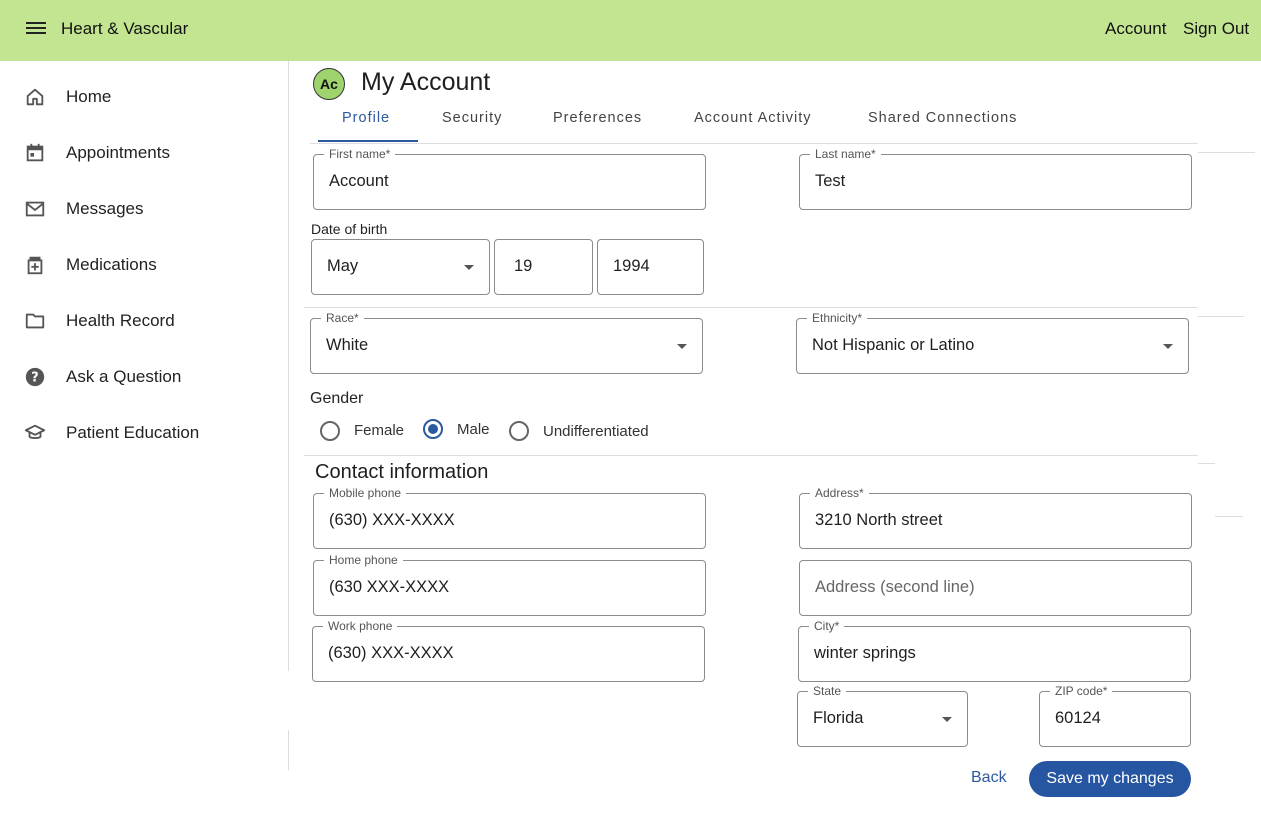 Image resolution: width=1261 pixels, height=820 pixels. What do you see at coordinates (994, 650) in the screenshot?
I see `city-field: City* winter springs` at bounding box center [994, 650].